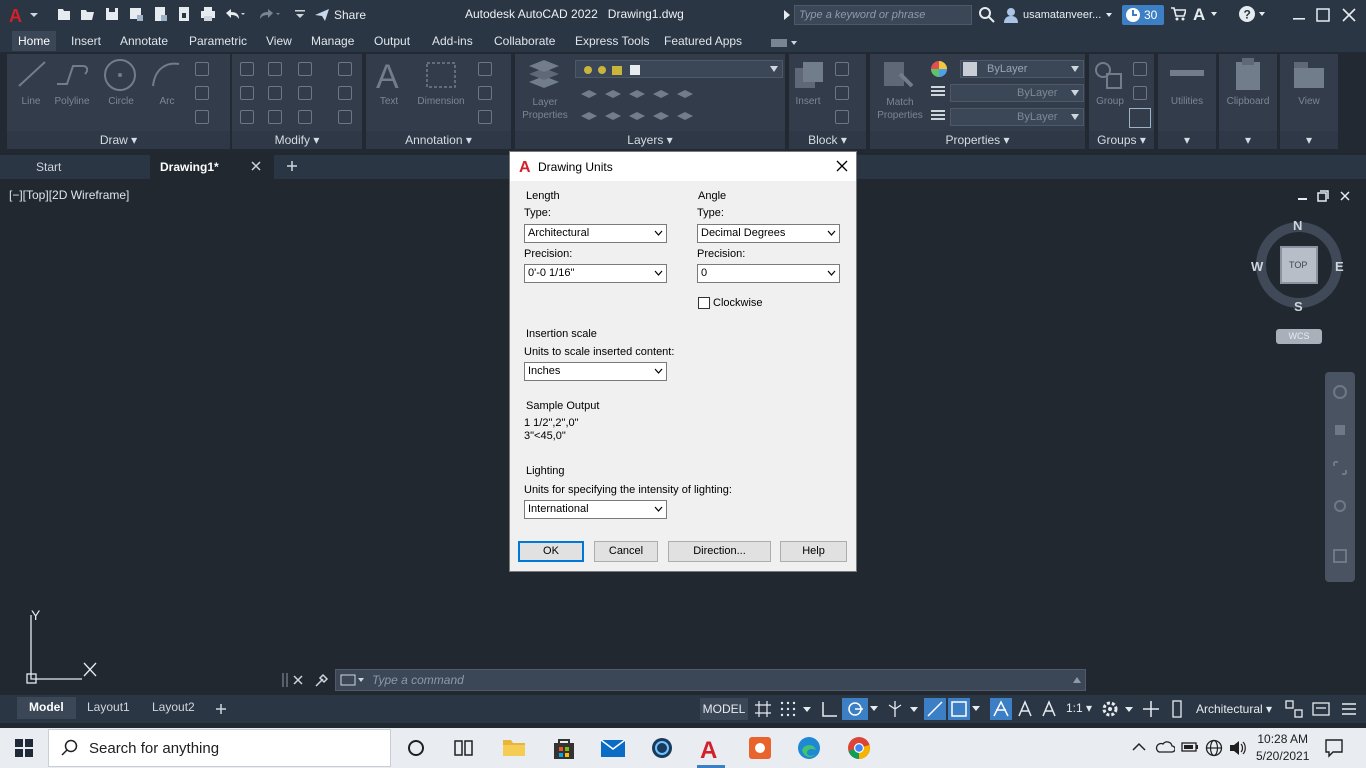  Describe the element at coordinates (551, 551) in the screenshot. I see `ok-button: OK` at that location.